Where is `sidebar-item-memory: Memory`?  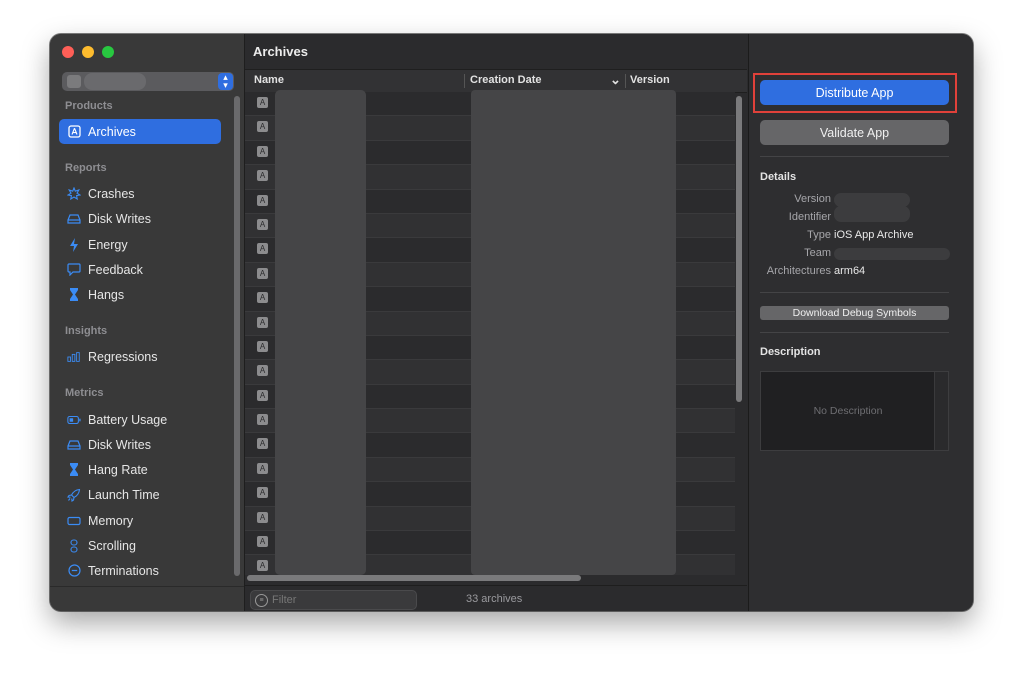
sidebar-item-memory: Memory is located at coordinates (140, 520).